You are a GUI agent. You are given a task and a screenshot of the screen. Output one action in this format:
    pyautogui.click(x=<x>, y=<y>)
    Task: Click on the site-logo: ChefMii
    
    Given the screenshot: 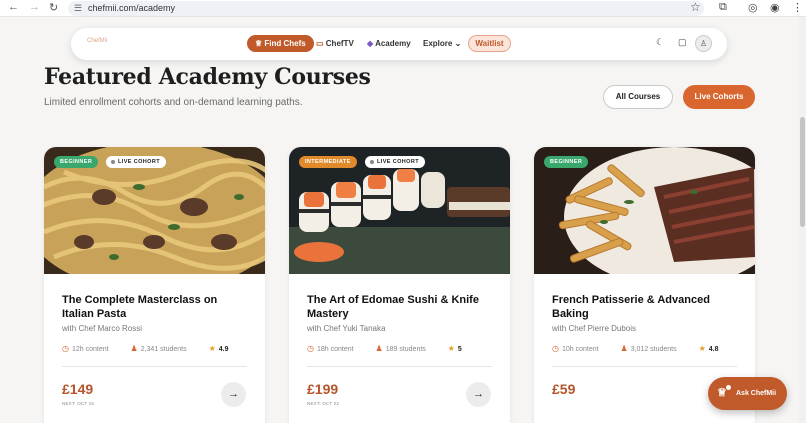 What is the action you would take?
    pyautogui.click(x=97, y=41)
    